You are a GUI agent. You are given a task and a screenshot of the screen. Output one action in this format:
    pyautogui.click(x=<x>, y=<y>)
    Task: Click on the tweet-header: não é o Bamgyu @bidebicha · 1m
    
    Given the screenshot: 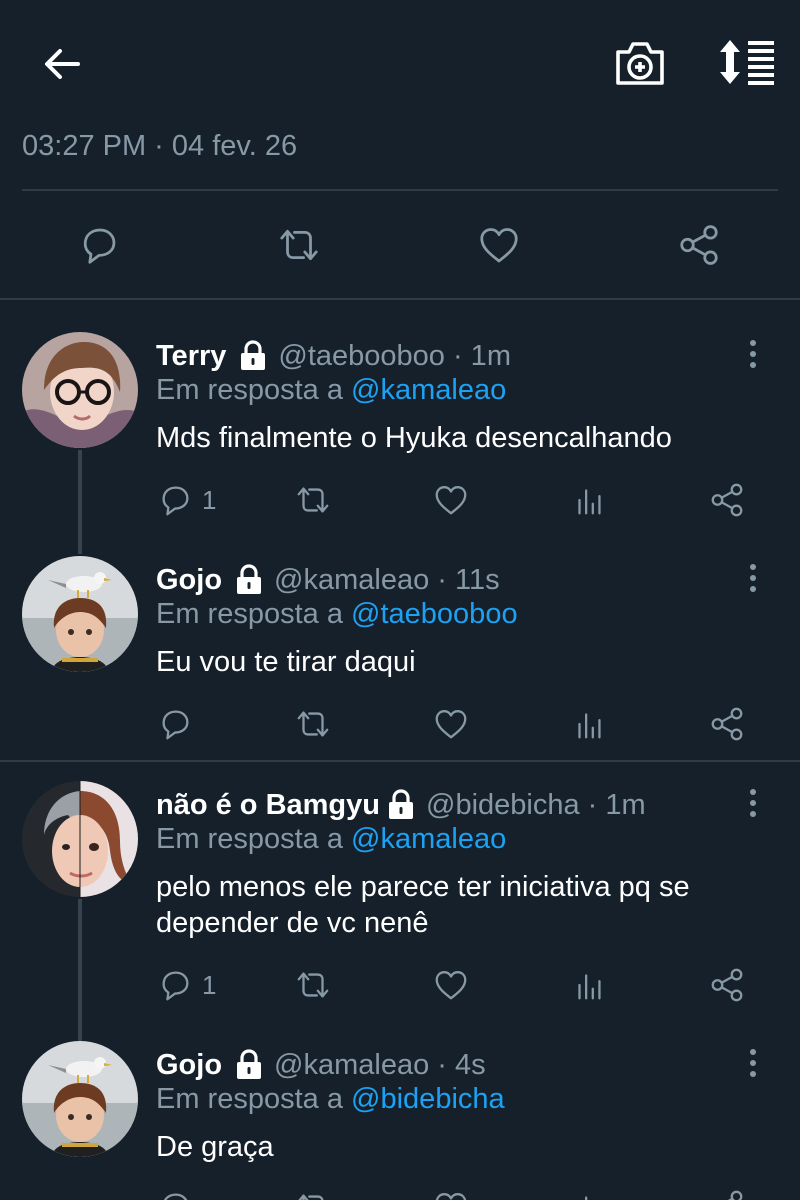 What is the action you would take?
    pyautogui.click(x=401, y=805)
    